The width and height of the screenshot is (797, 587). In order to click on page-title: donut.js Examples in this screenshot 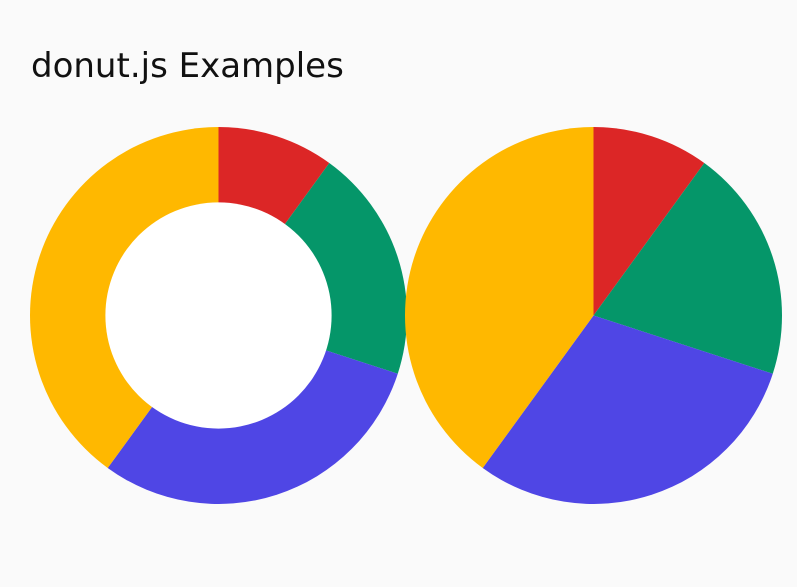, I will do `click(187, 66)`.